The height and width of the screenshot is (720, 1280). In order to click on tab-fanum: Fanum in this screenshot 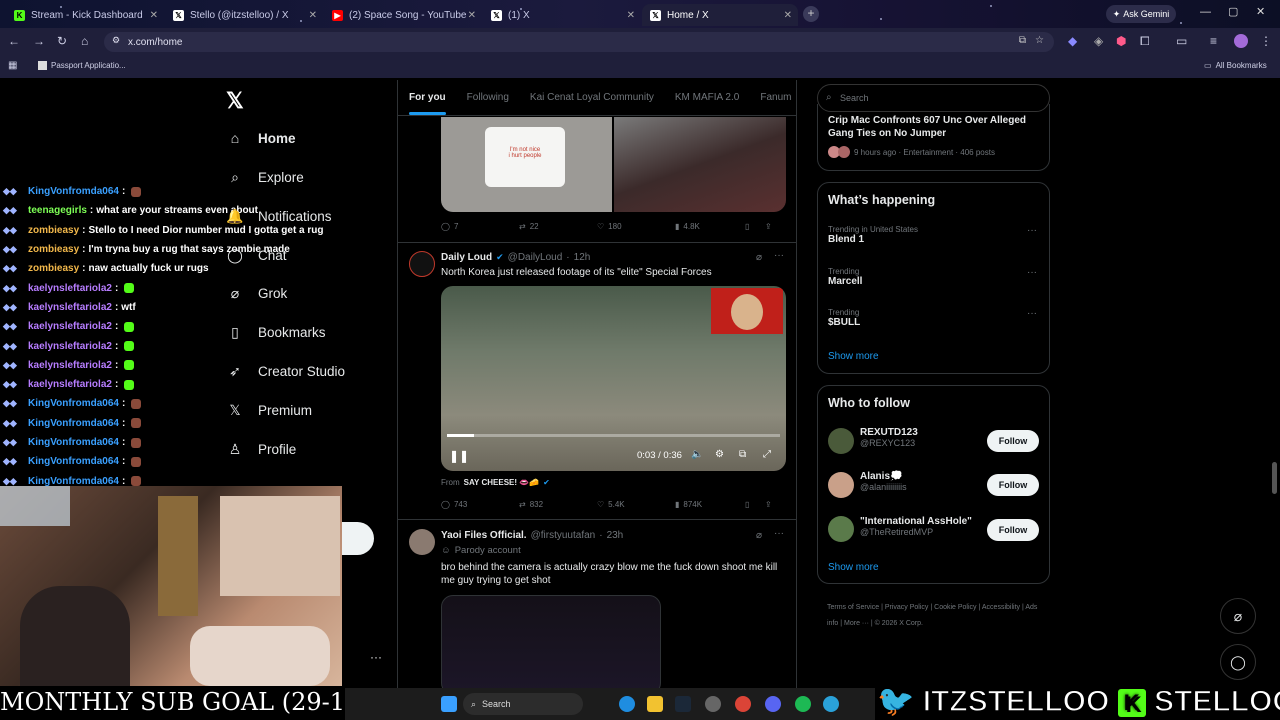, I will do `click(775, 97)`.